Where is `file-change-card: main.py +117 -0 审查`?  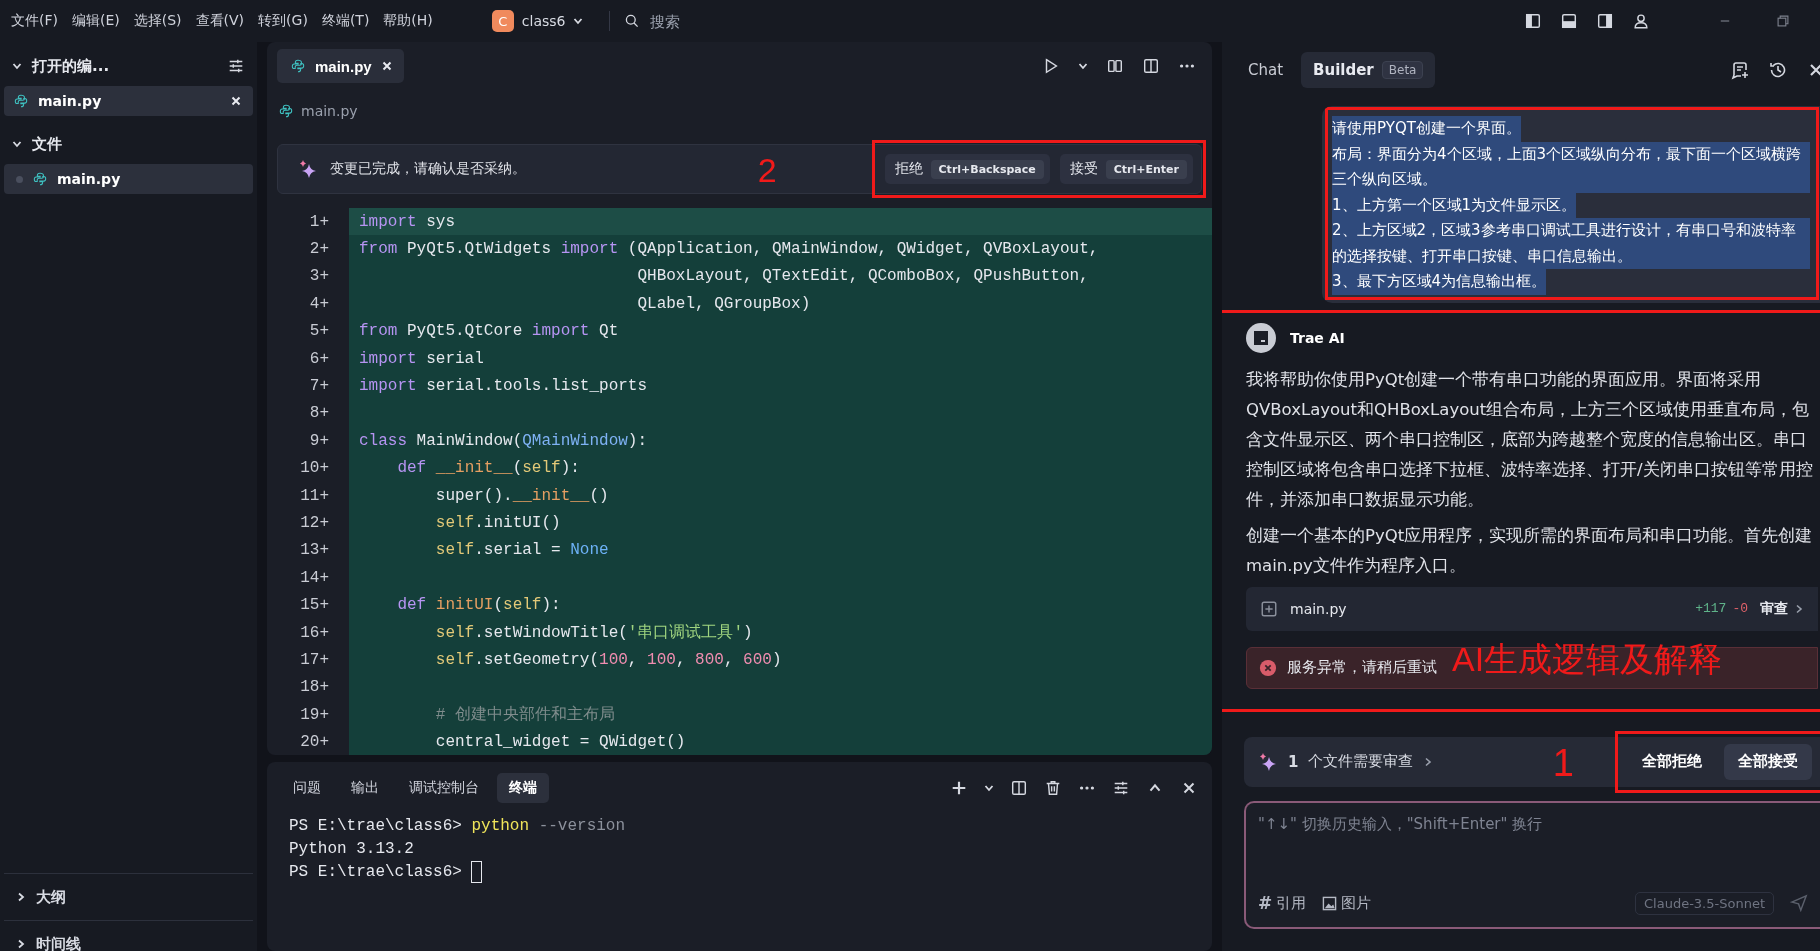
file-change-card: main.py +117 -0 审查 is located at coordinates (1532, 608).